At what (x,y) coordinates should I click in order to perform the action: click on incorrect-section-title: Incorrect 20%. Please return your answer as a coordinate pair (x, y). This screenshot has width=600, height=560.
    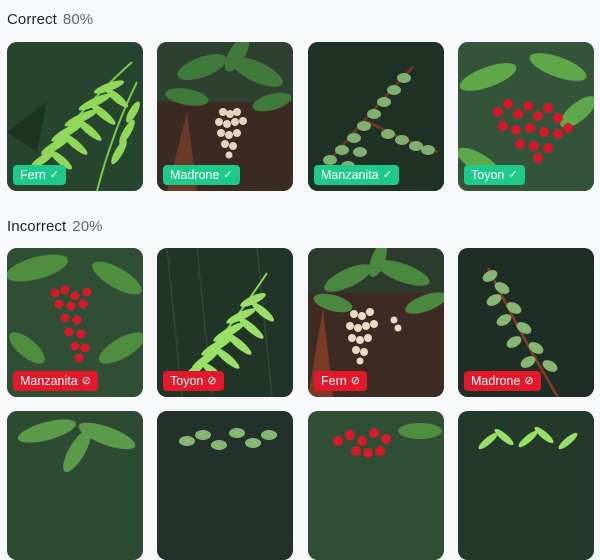
    Looking at the image, I should click on (55, 226).